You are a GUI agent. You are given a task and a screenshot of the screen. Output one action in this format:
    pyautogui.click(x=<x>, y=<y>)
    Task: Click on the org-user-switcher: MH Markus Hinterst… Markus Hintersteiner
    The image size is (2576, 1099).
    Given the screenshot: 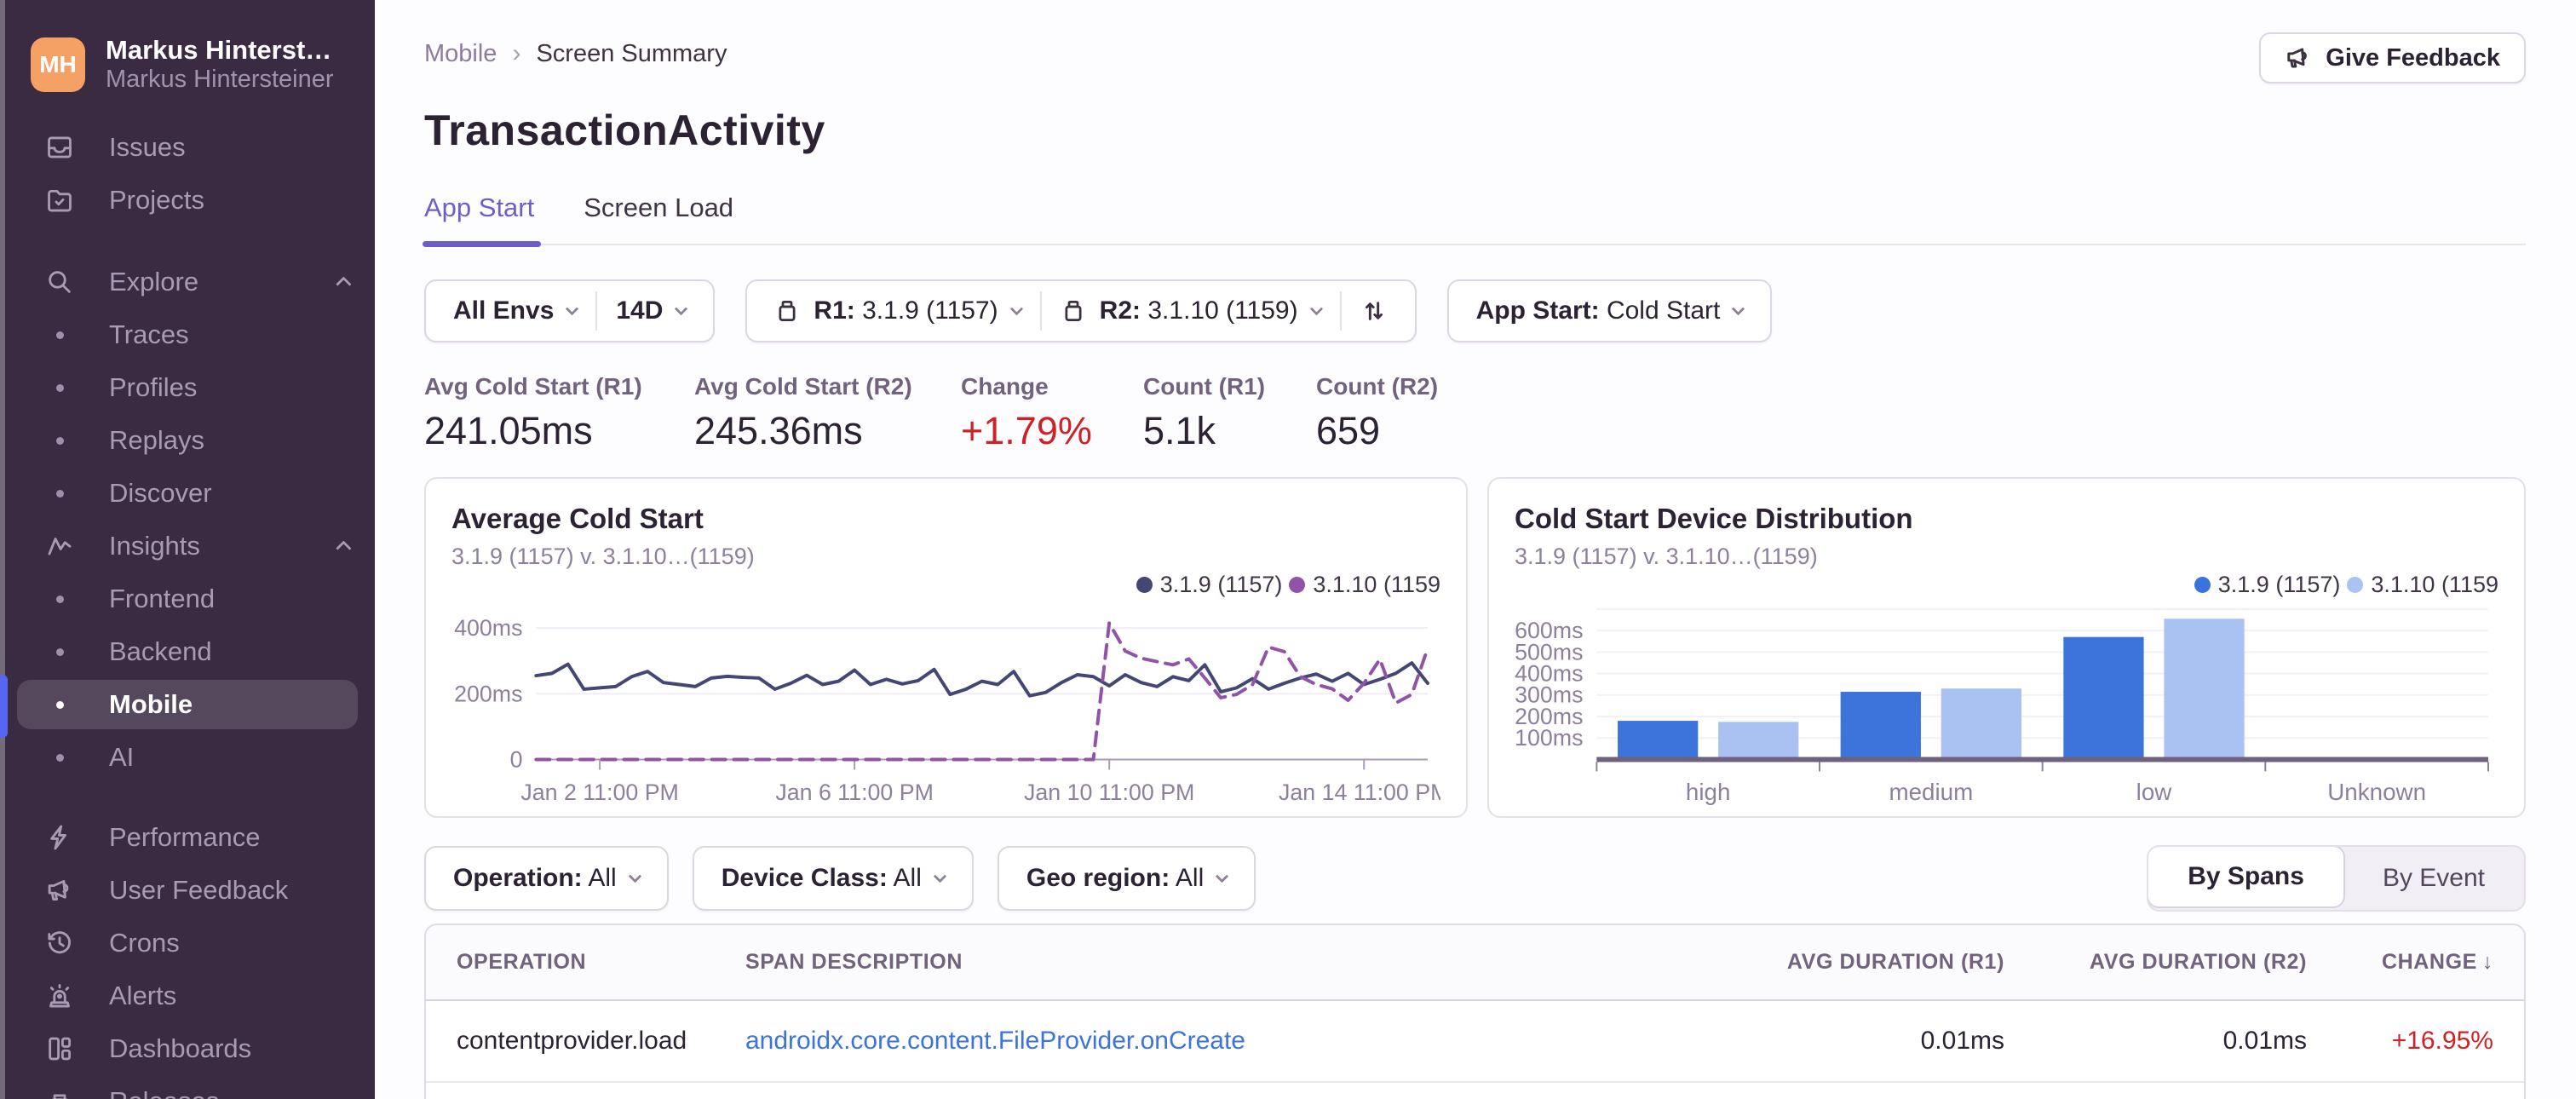 What is the action you would take?
    pyautogui.click(x=188, y=47)
    